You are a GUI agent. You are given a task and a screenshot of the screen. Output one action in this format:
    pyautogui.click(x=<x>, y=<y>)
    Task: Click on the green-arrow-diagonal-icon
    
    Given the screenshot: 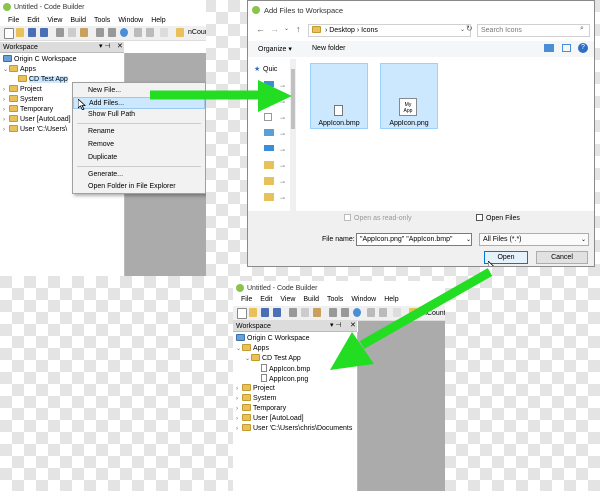 What is the action you would take?
    pyautogui.click(x=411, y=319)
    